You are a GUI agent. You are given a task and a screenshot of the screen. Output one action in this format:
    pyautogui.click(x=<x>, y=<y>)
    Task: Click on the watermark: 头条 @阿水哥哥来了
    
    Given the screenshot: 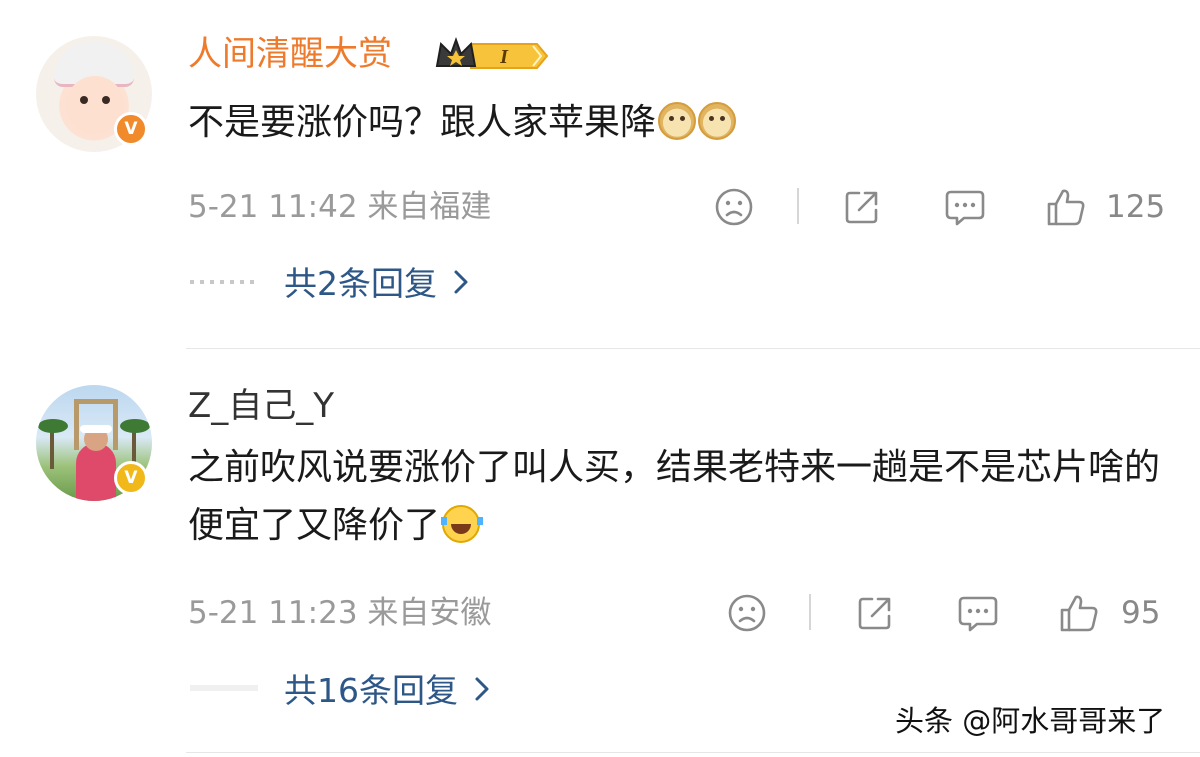 What is the action you would take?
    pyautogui.click(x=1030, y=721)
    